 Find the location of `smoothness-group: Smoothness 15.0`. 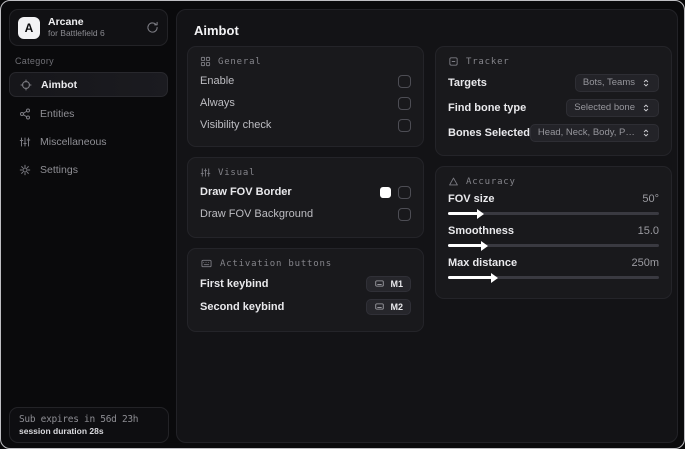

smoothness-group: Smoothness 15.0 is located at coordinates (553, 236).